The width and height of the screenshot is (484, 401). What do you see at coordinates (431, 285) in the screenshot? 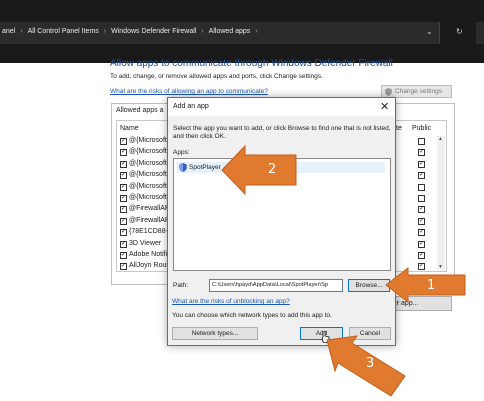
I see `annotation-number-1: 1` at bounding box center [431, 285].